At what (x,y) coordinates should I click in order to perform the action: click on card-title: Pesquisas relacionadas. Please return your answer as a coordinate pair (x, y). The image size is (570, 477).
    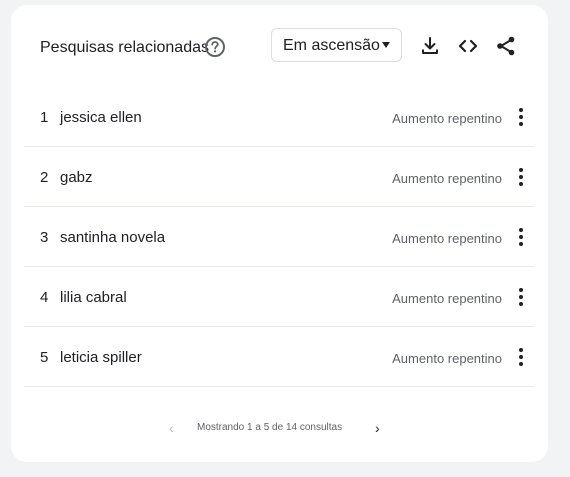
    Looking at the image, I should click on (124, 47).